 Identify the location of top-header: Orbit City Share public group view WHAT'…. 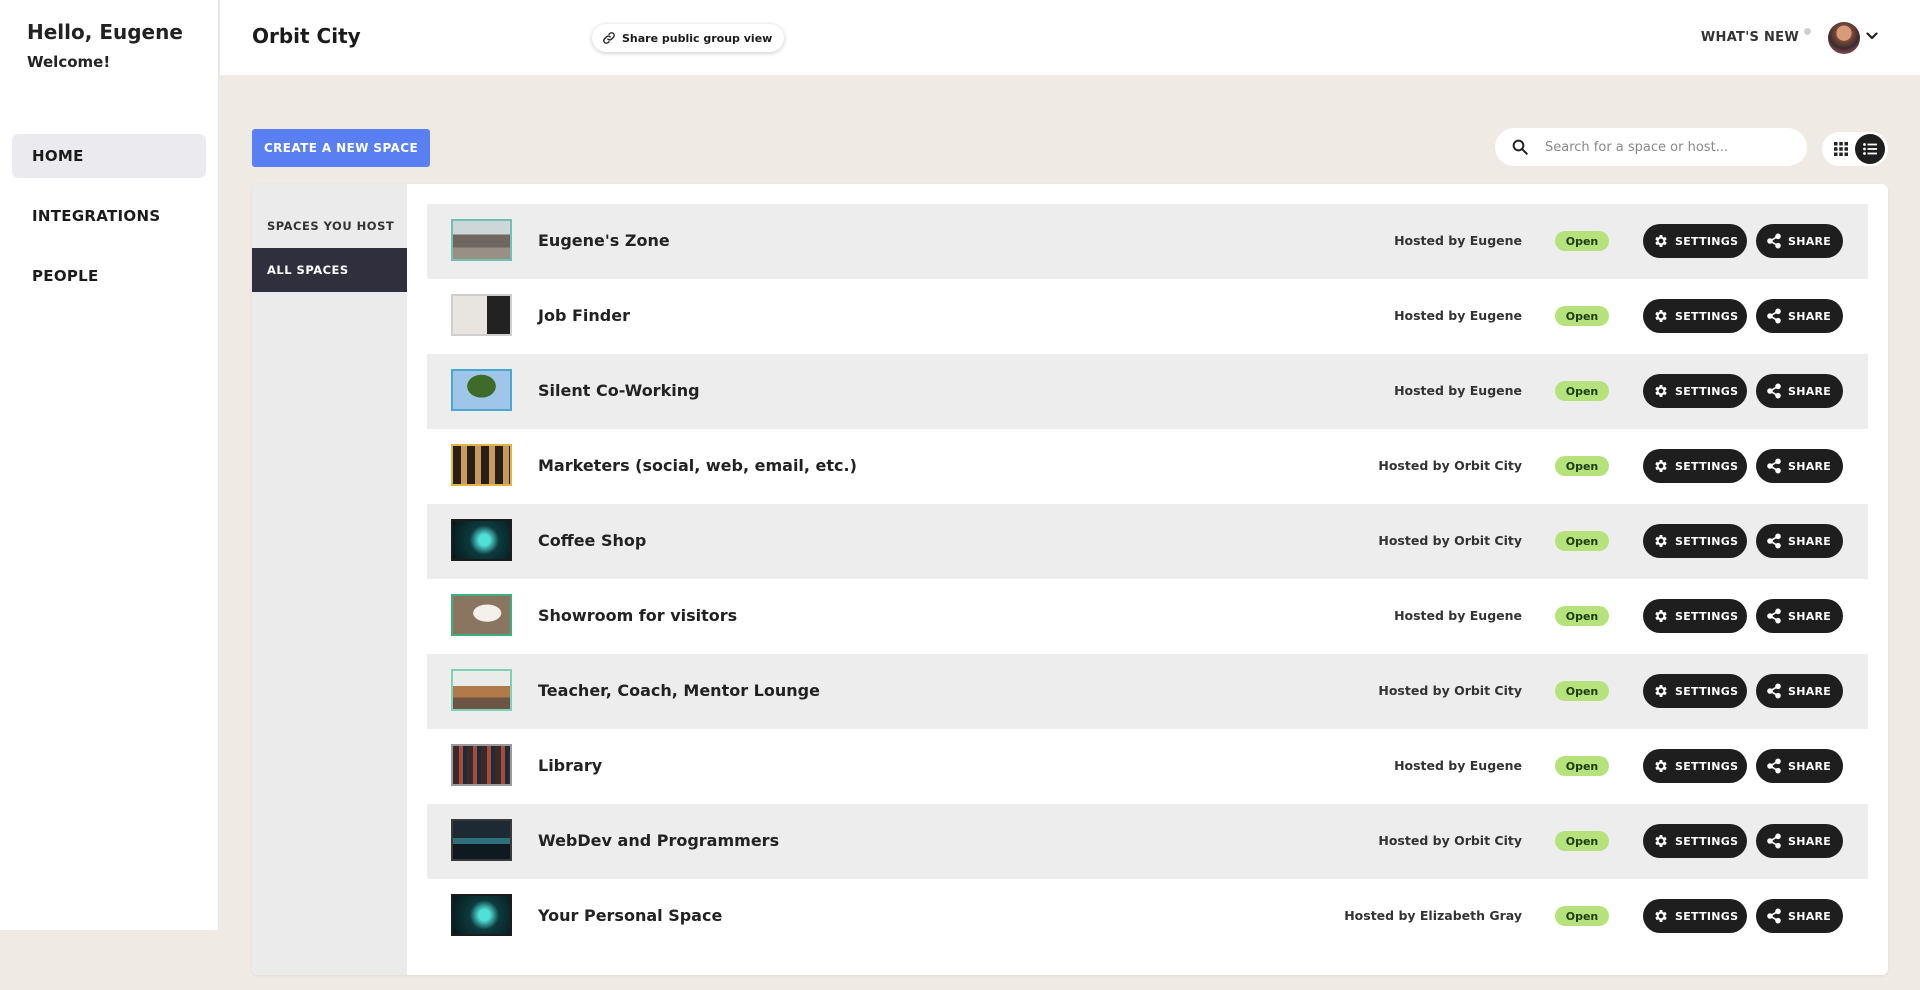
(1070, 37).